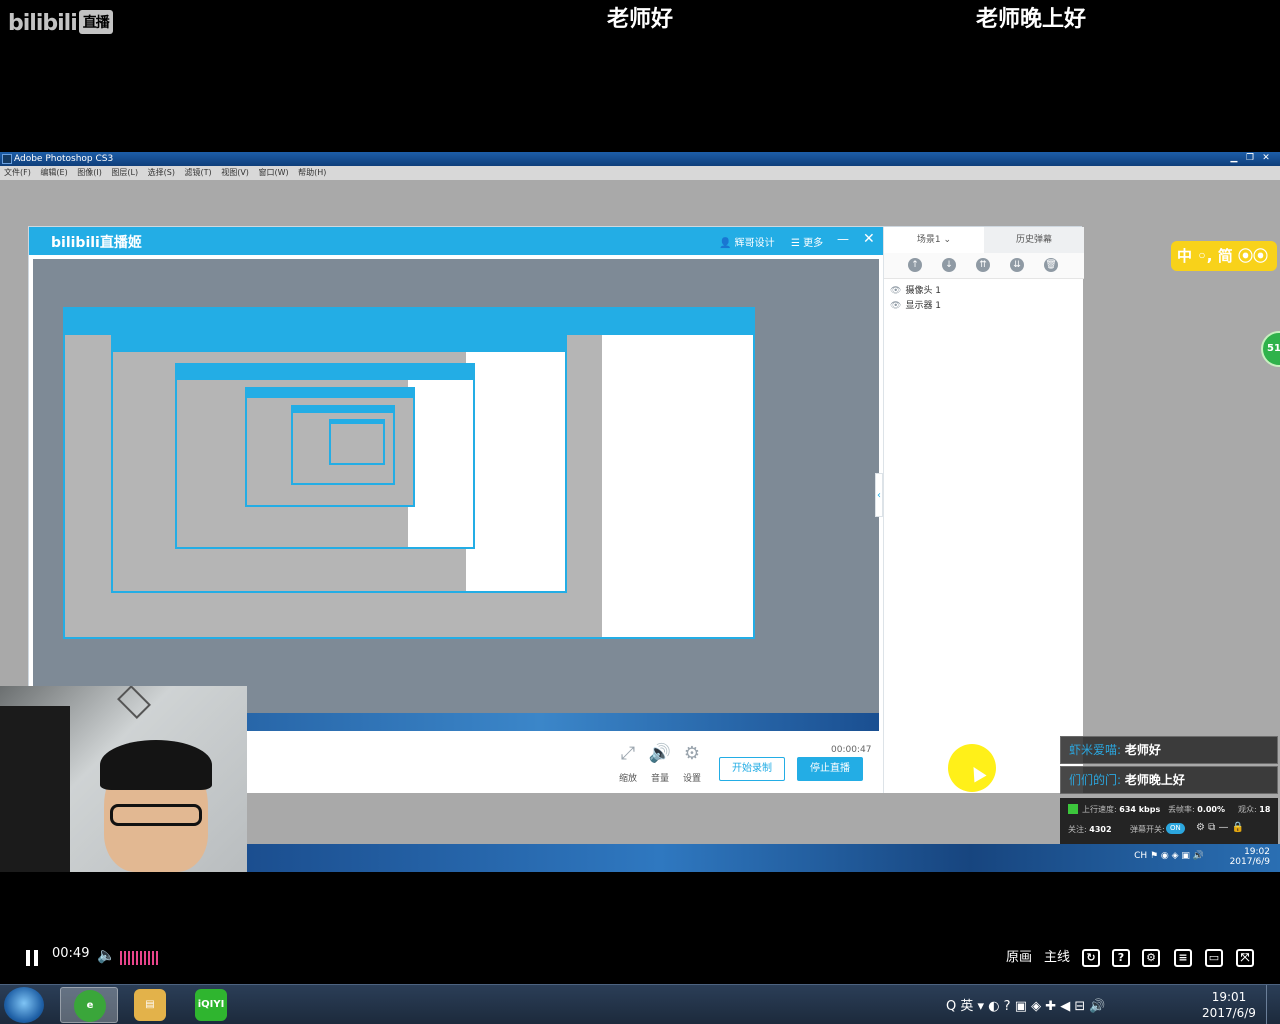  What do you see at coordinates (640, 19) in the screenshot?
I see `danmaku-comment: 老师好` at bounding box center [640, 19].